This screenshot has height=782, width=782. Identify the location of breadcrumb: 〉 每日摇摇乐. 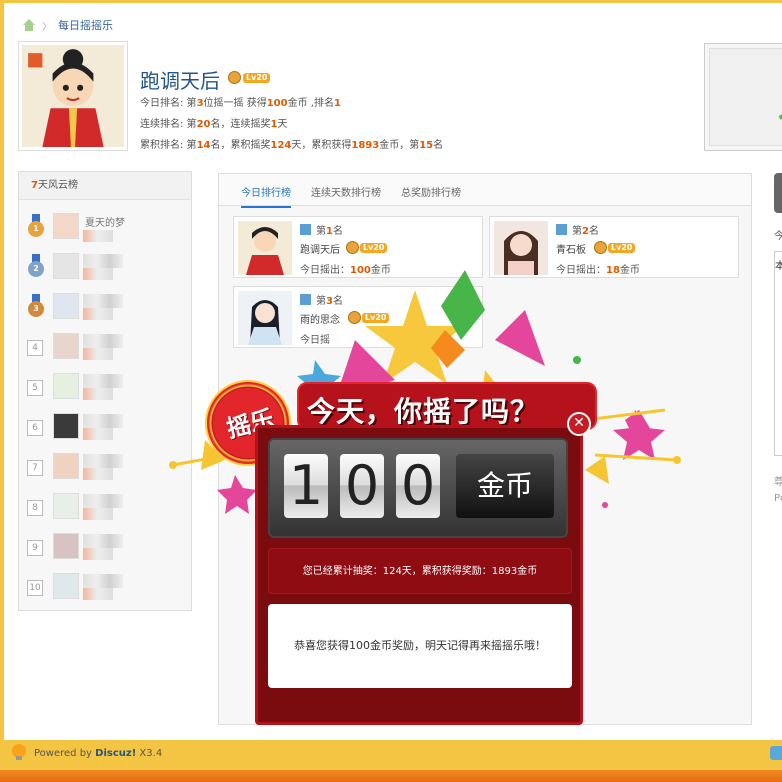
(67, 25).